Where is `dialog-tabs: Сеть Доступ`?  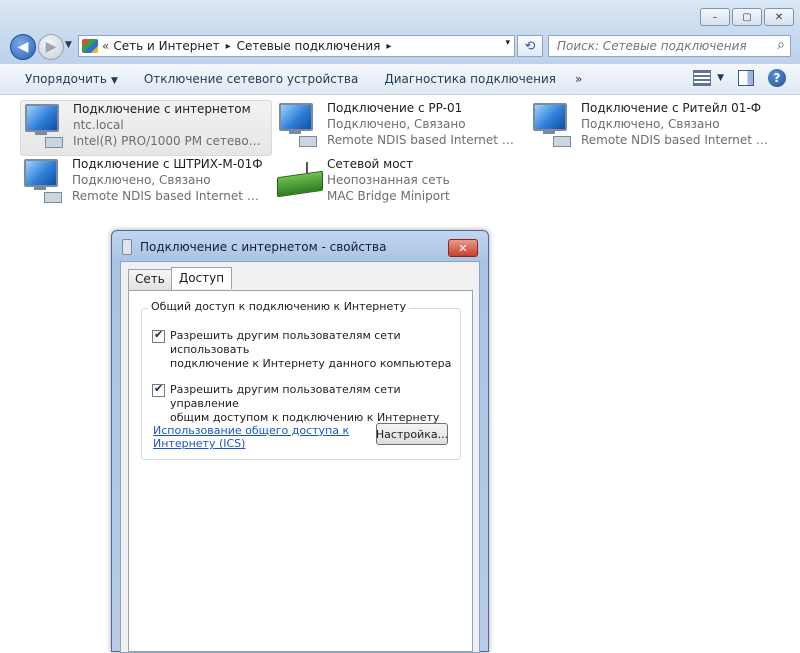
dialog-tabs: Сеть Доступ is located at coordinates (180, 279).